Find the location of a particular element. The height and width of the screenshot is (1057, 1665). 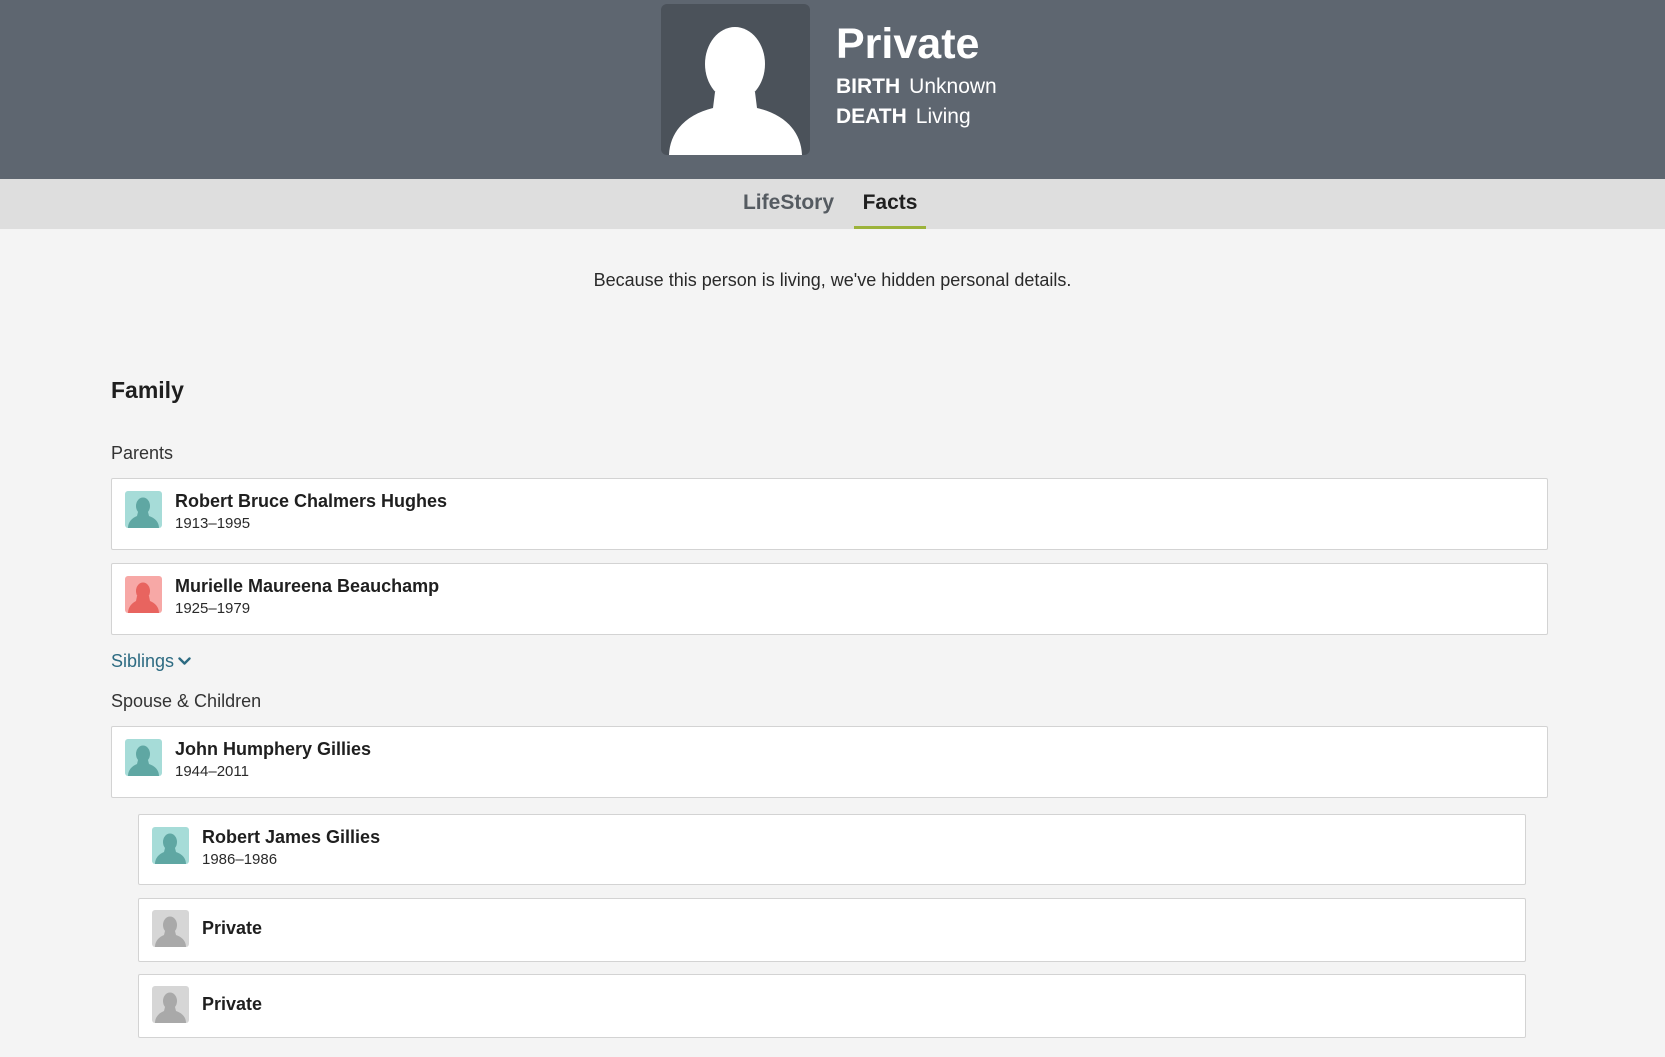

person-name: Robert James Gillies is located at coordinates (291, 837).